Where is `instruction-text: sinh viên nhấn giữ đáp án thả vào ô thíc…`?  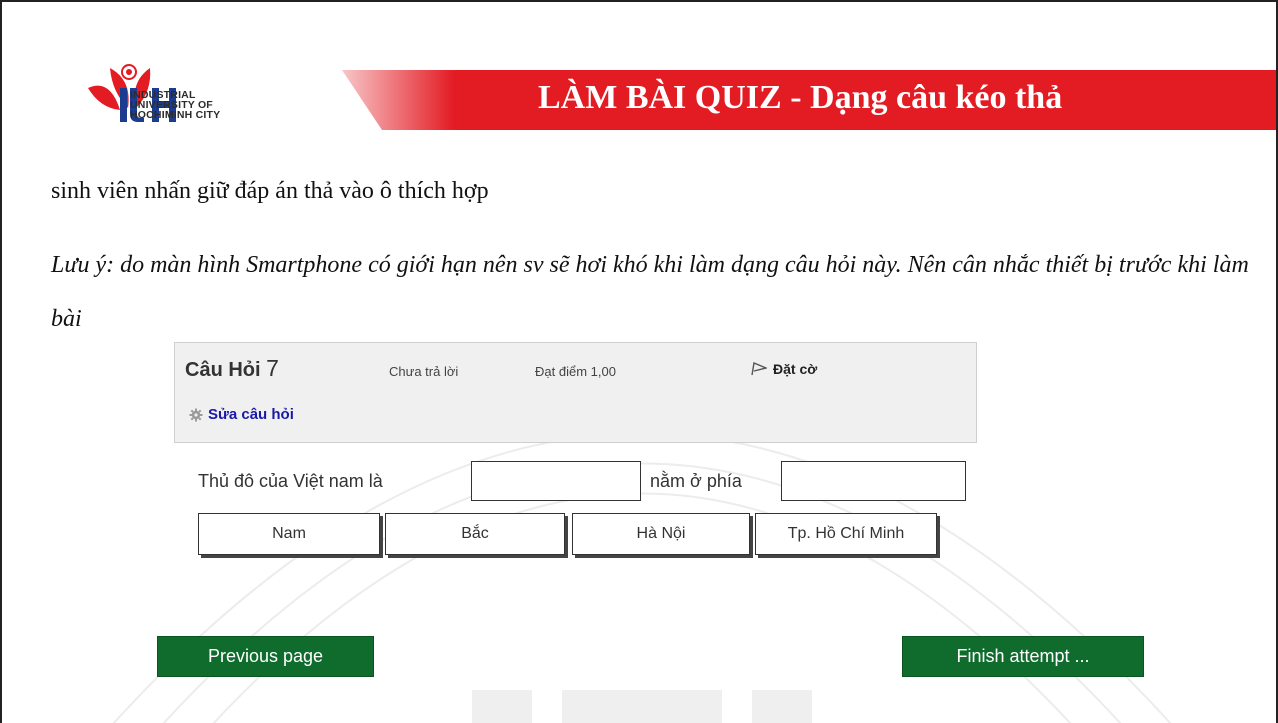
instruction-text: sinh viên nhấn giữ đáp án thả vào ô thíc… is located at coordinates (270, 191).